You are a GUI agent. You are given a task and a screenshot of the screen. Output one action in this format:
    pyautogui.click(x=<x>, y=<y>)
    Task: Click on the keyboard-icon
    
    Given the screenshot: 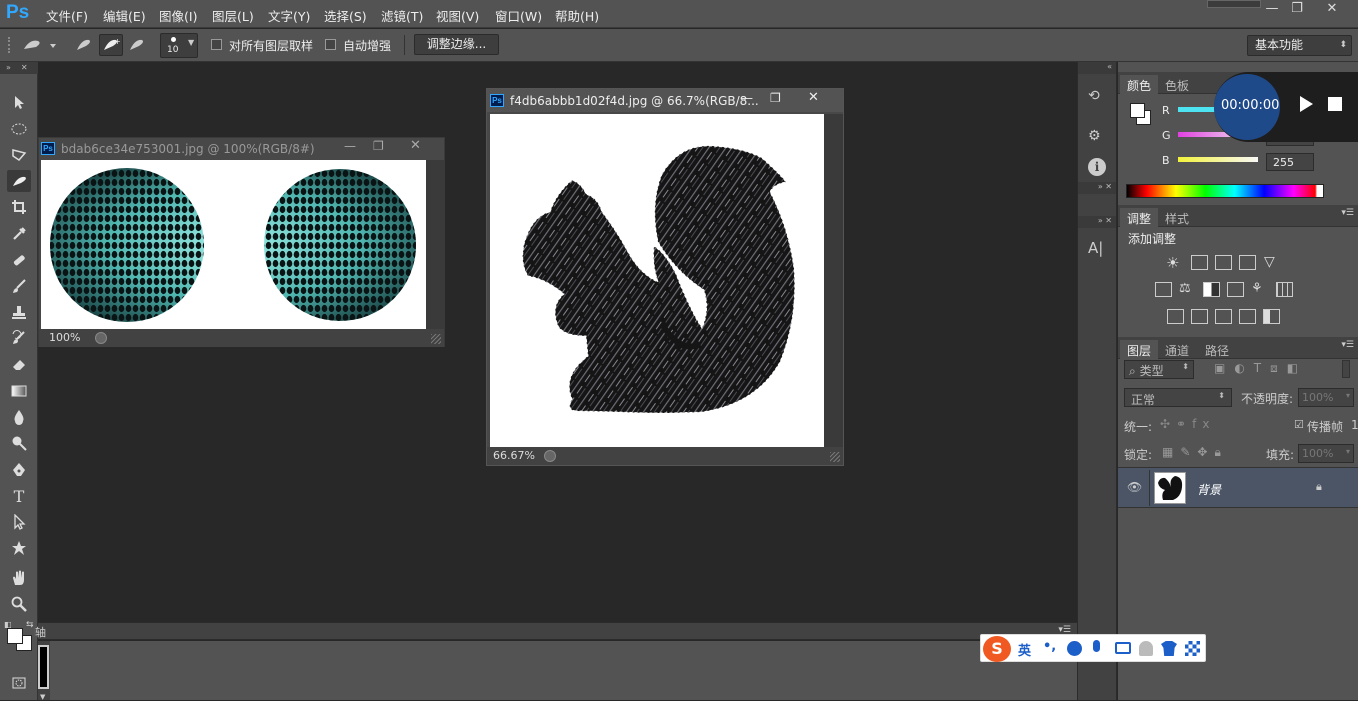 What is the action you would take?
    pyautogui.click(x=1123, y=648)
    